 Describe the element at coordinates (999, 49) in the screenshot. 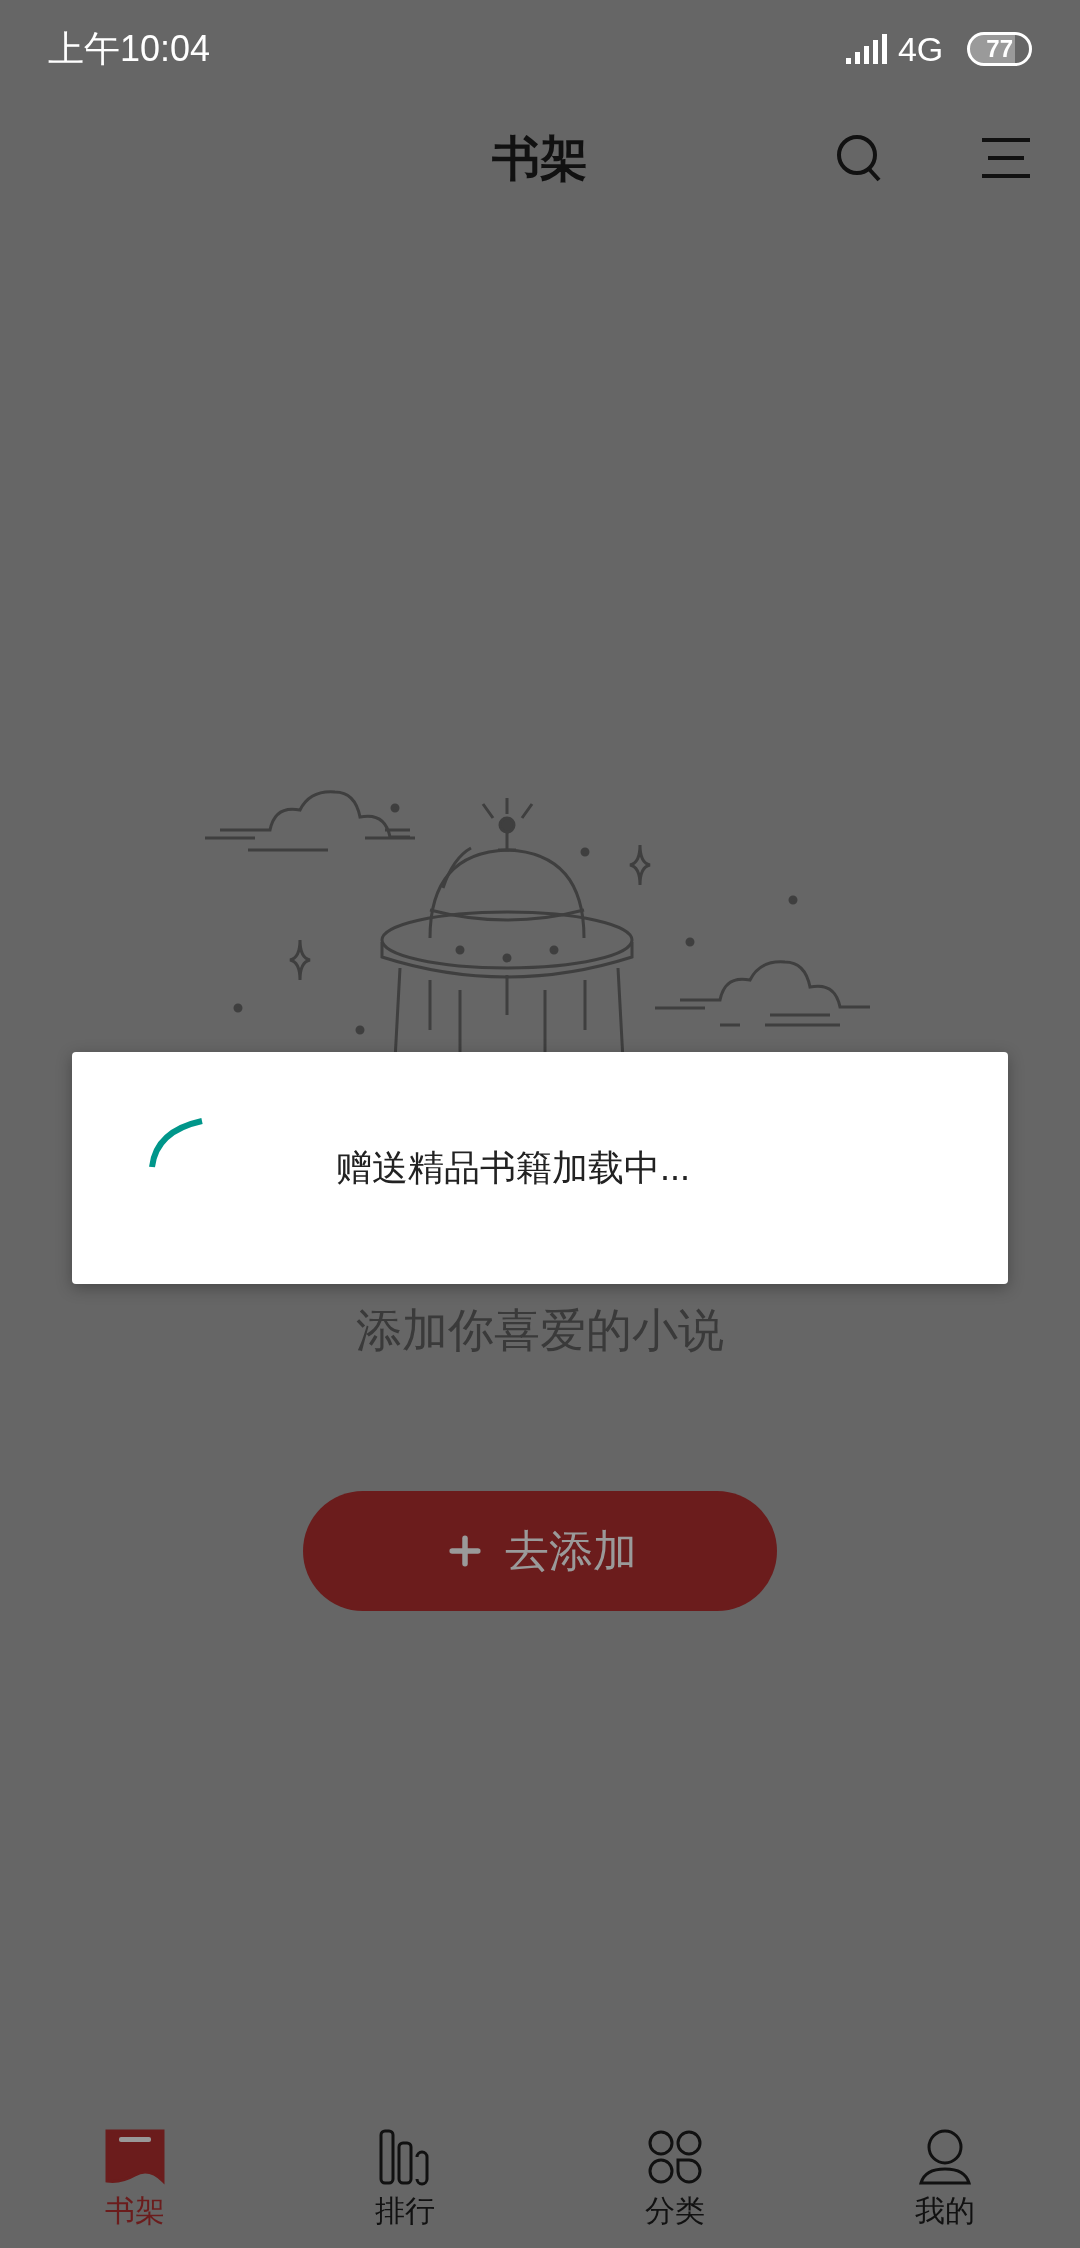

I see `battery-indicator: 77` at that location.